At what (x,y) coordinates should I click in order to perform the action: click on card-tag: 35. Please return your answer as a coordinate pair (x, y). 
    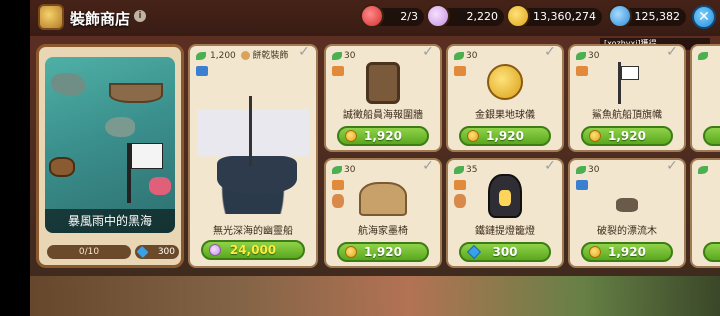
    Looking at the image, I should click on (465, 170).